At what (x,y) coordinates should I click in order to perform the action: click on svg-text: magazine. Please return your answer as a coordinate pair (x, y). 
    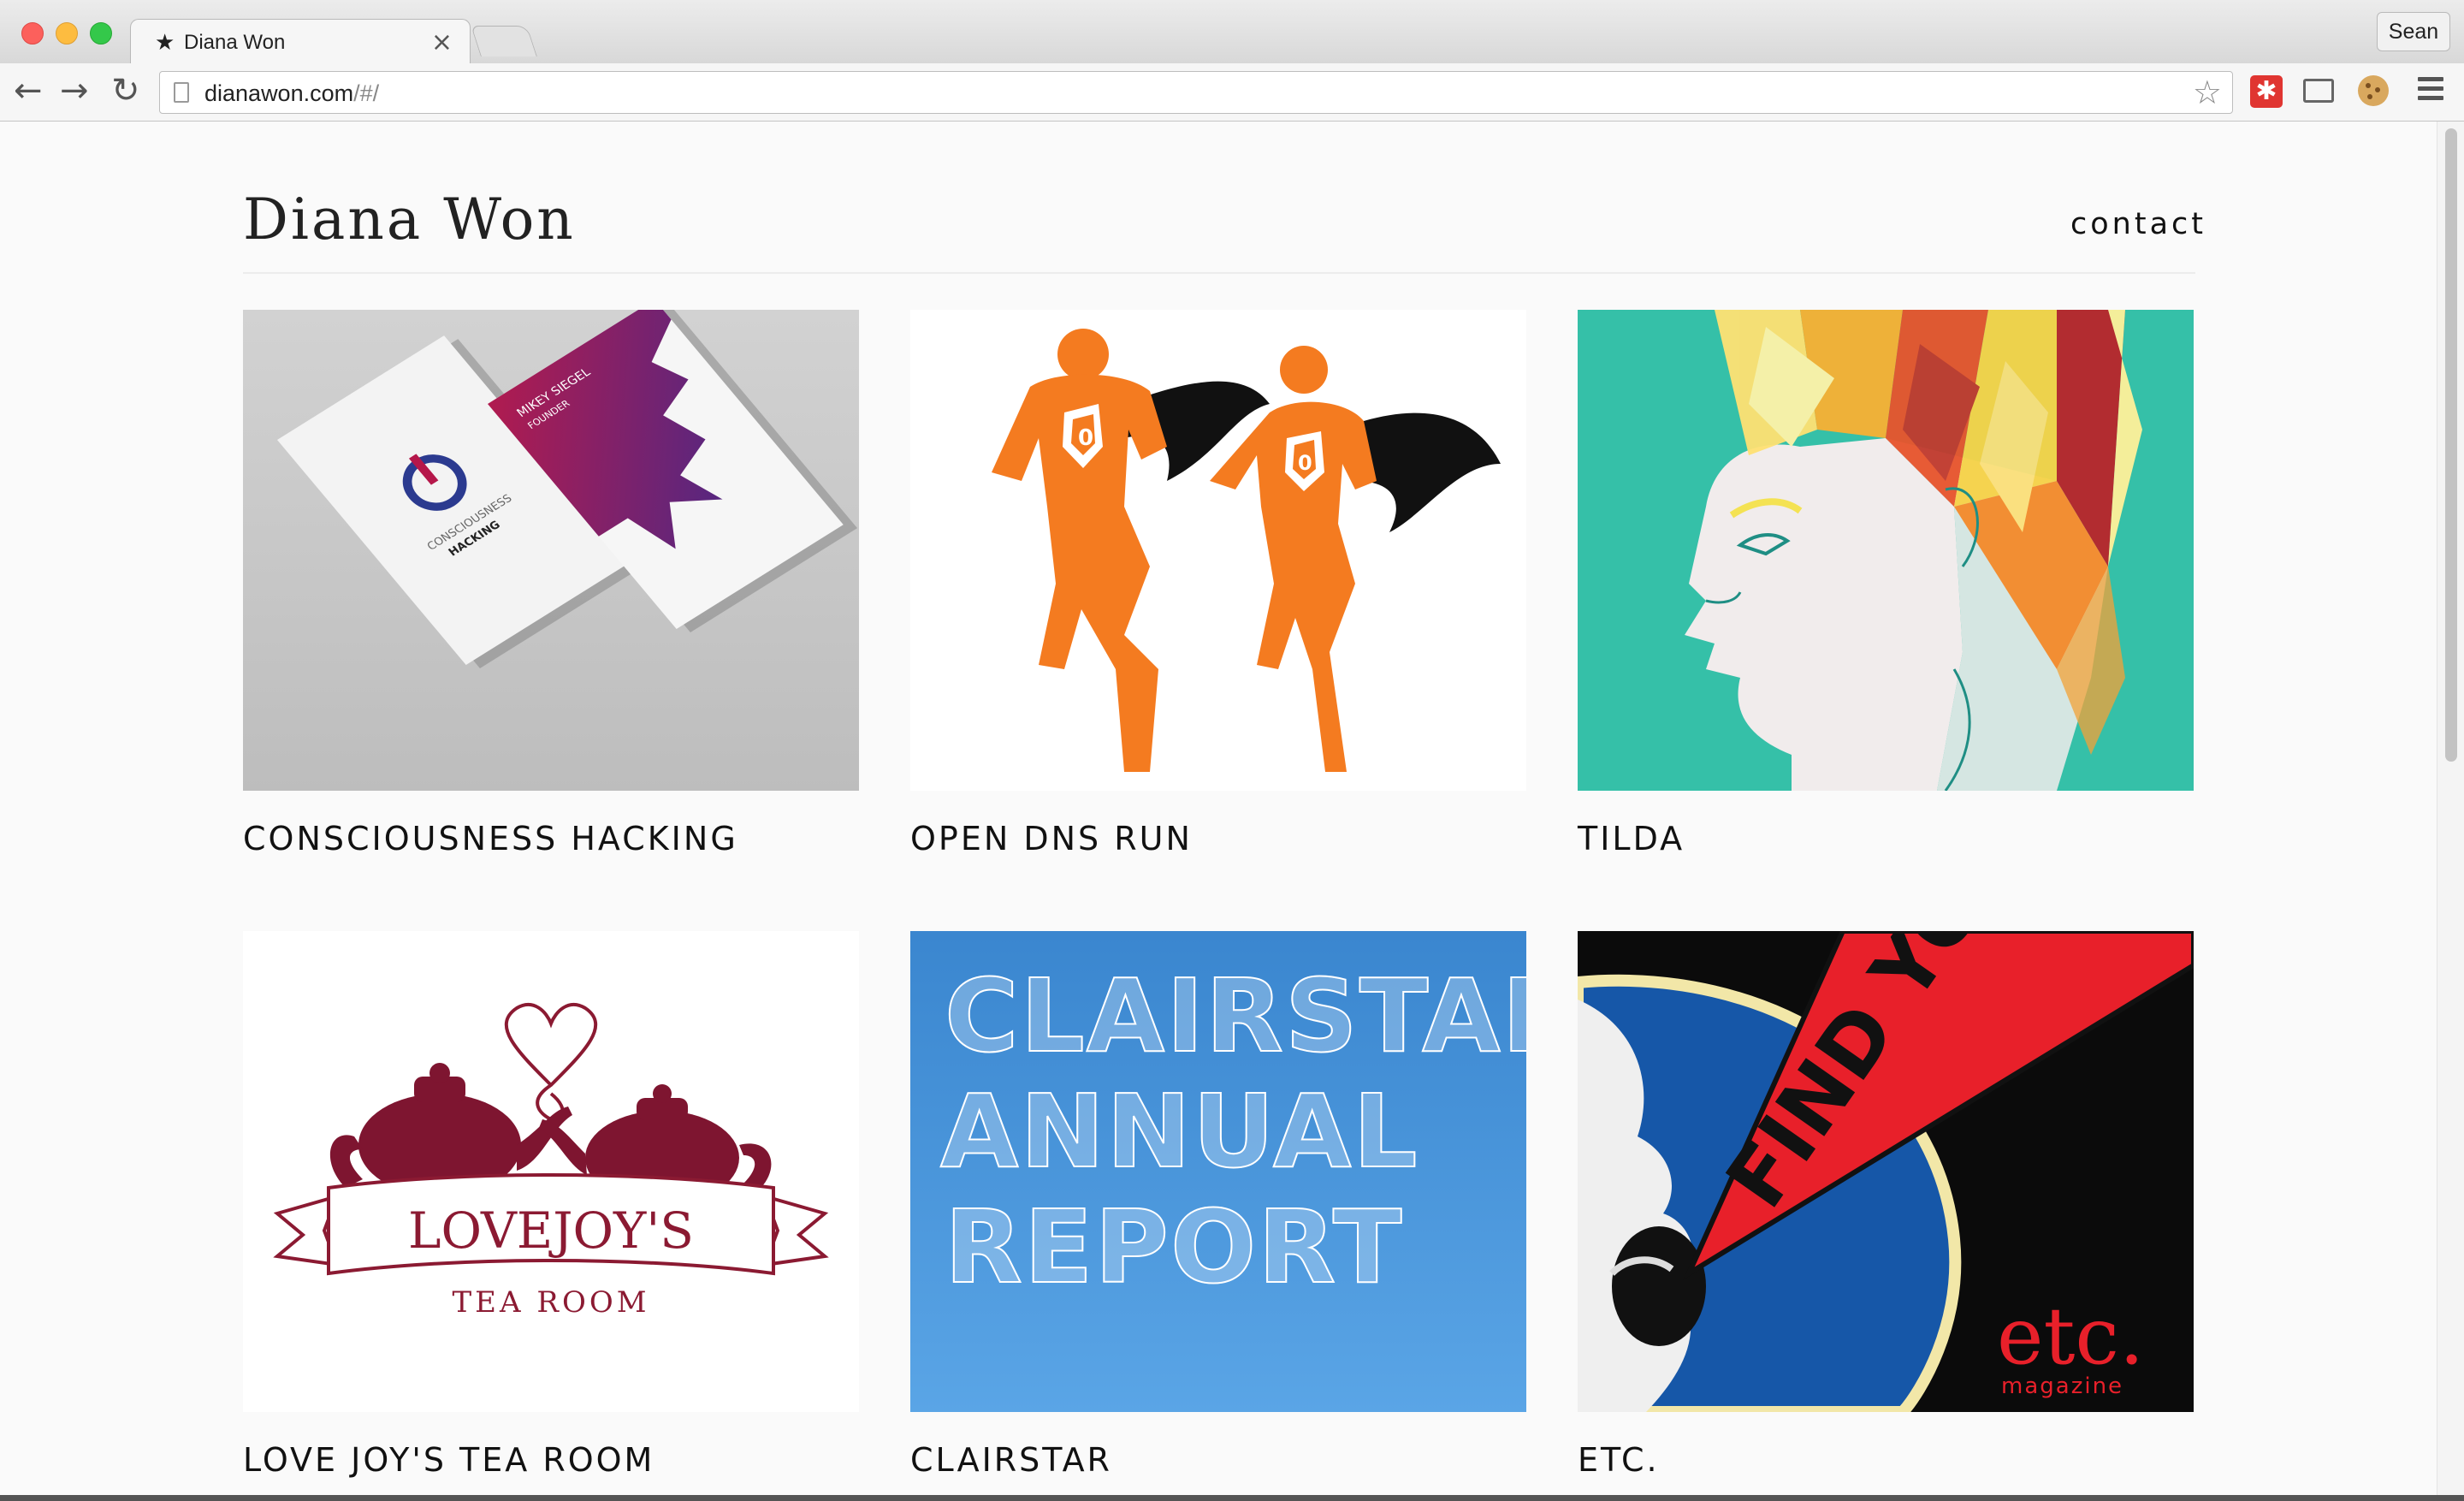
    Looking at the image, I should click on (2062, 1386).